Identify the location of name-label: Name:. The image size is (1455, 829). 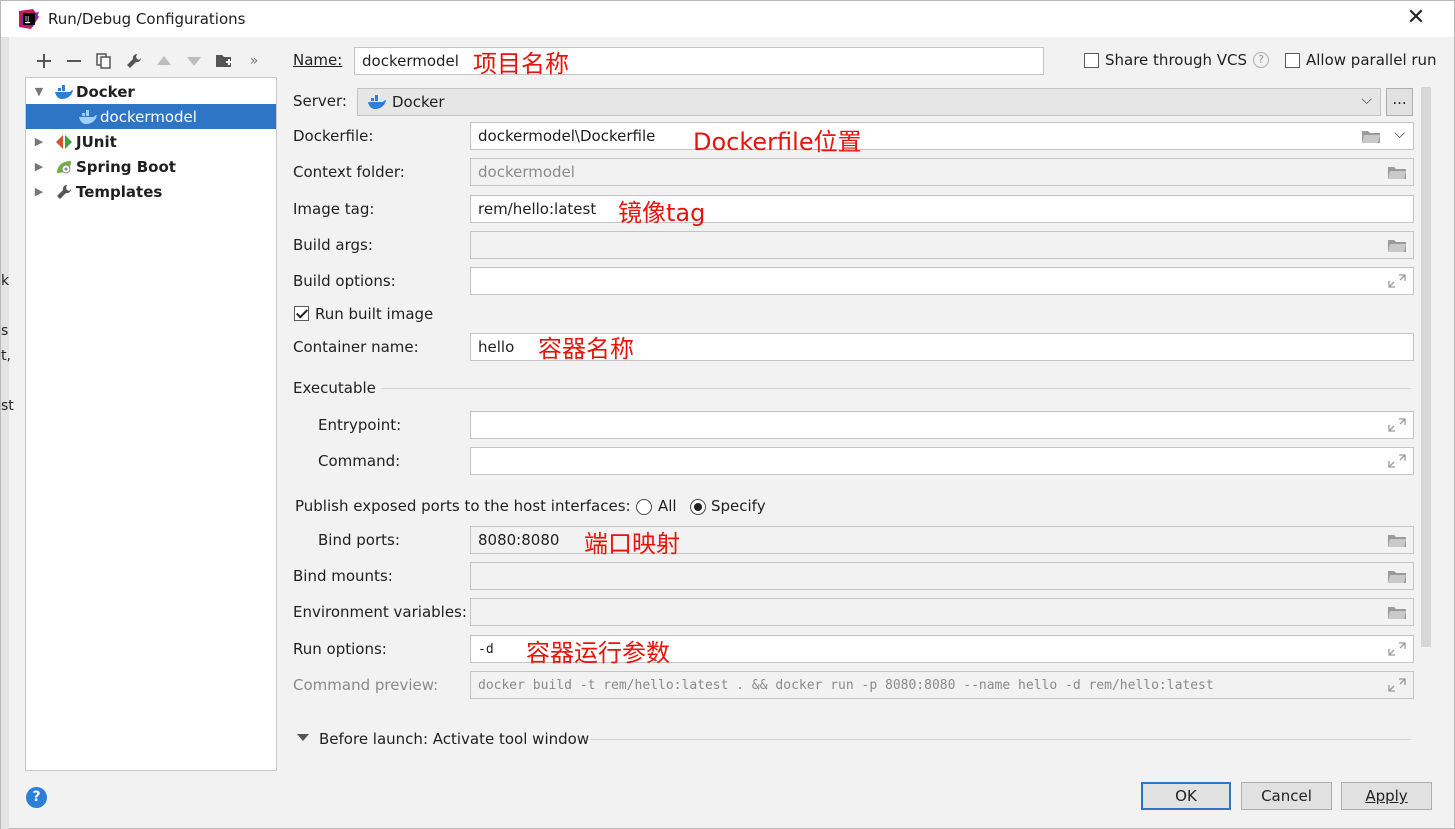
(318, 60).